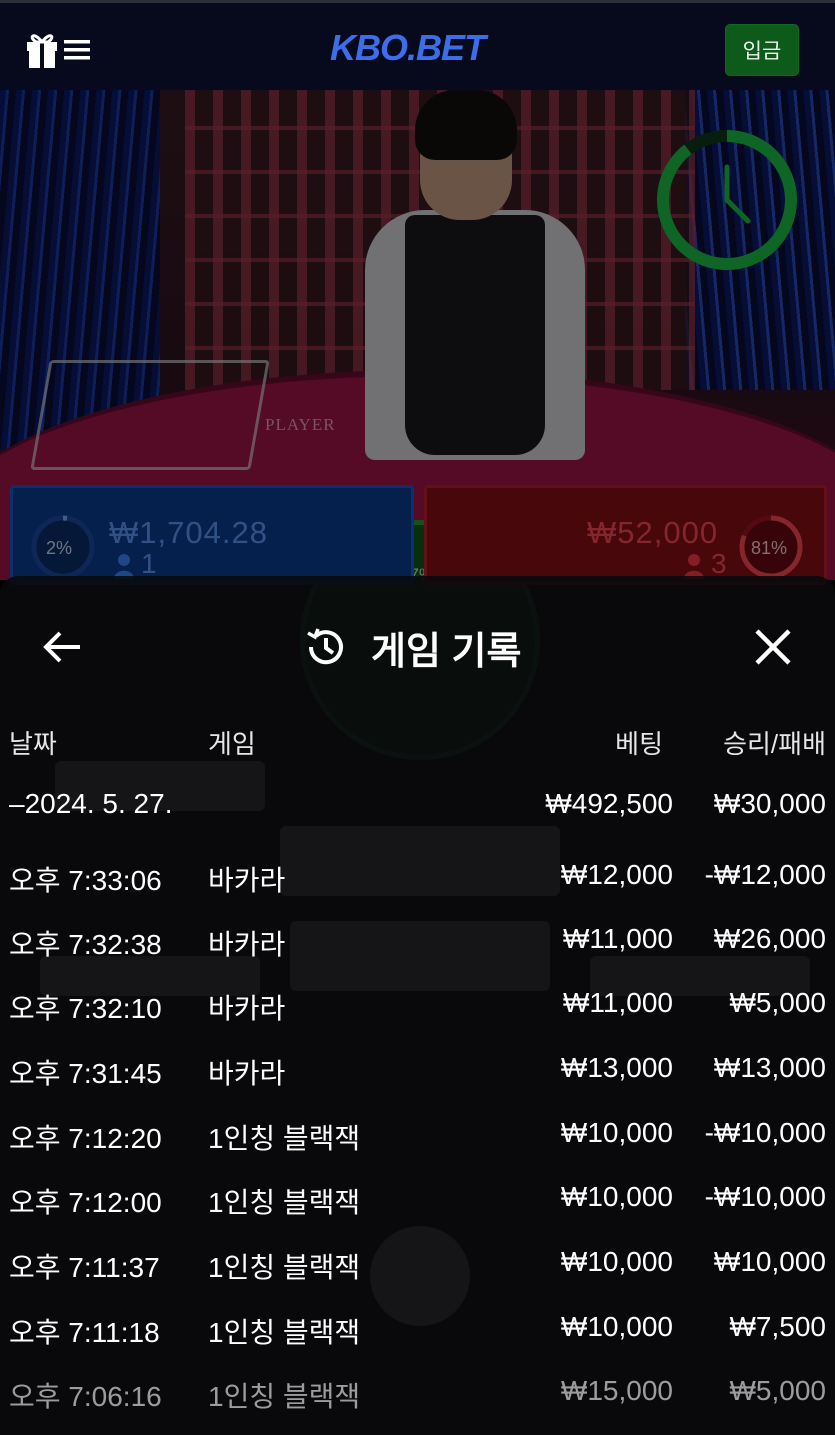 The width and height of the screenshot is (835, 1435). What do you see at coordinates (85, 880) in the screenshot?
I see `row-time: 오후 7:33:06` at bounding box center [85, 880].